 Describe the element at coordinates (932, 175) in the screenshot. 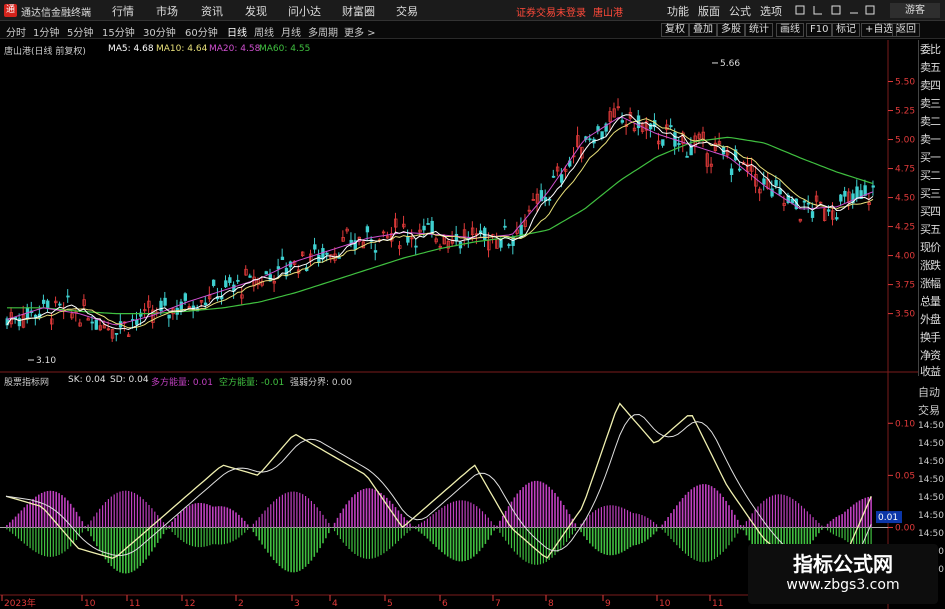

I see `quote-label: 买二` at that location.